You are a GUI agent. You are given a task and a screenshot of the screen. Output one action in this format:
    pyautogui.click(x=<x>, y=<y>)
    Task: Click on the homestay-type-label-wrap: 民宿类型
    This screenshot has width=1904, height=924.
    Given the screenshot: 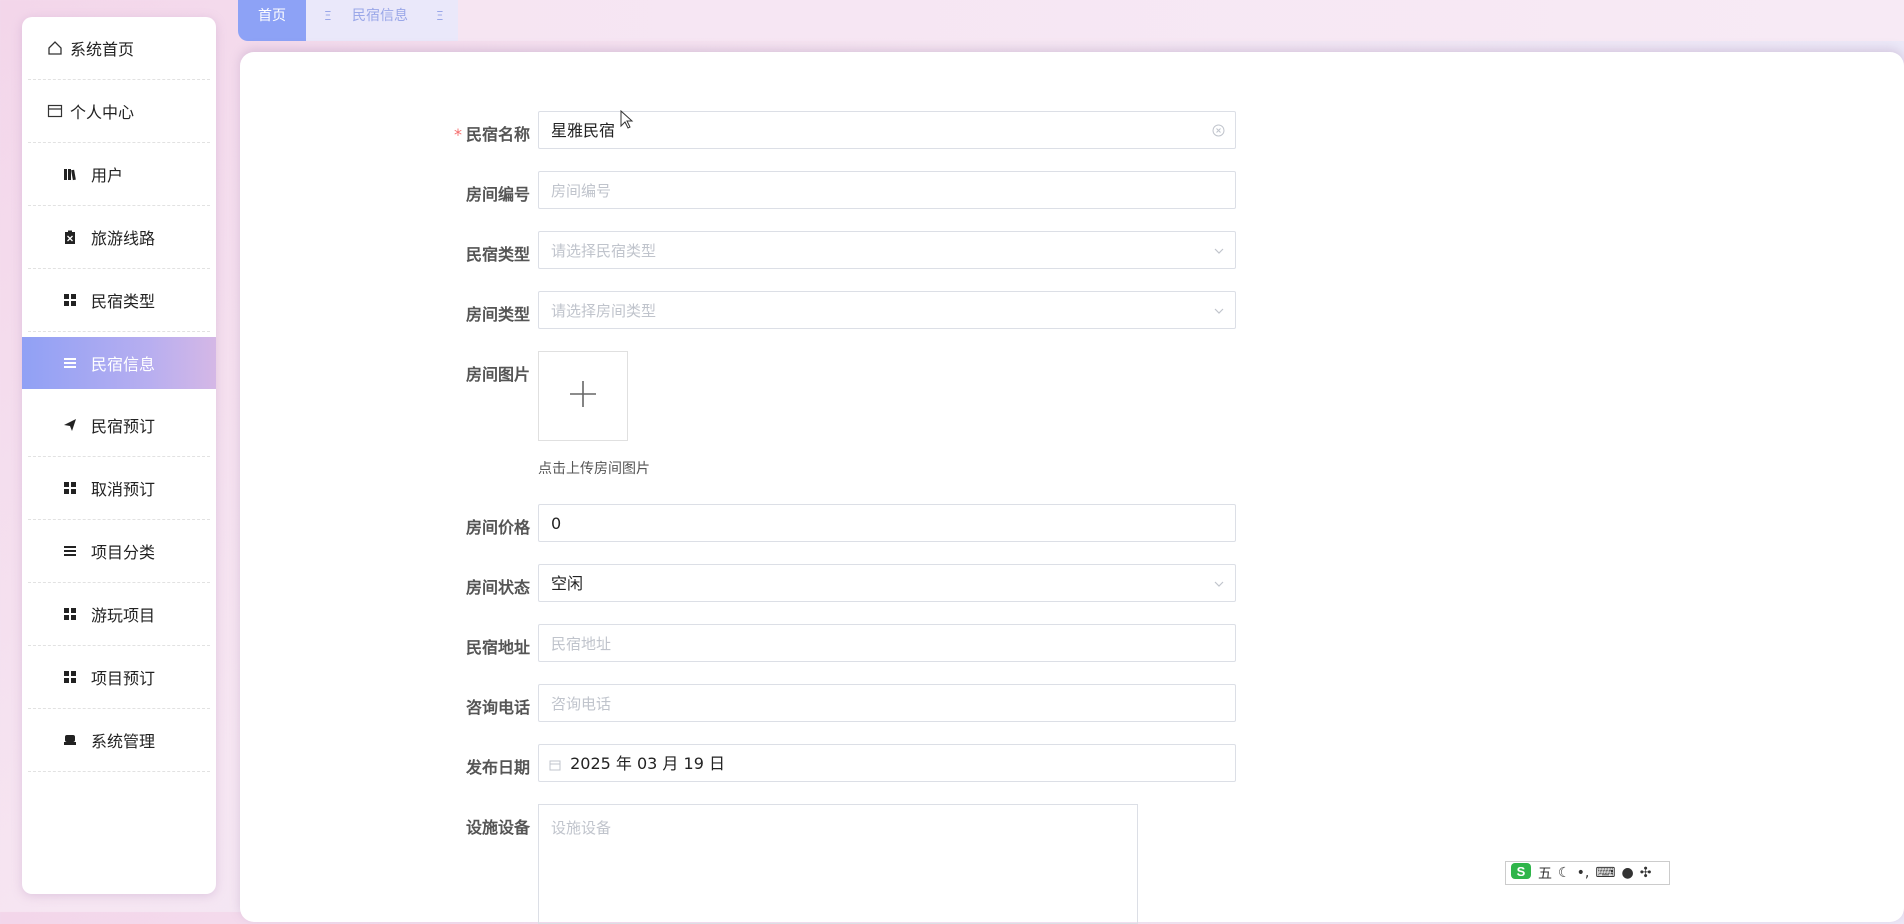 What is the action you would take?
    pyautogui.click(x=483, y=251)
    